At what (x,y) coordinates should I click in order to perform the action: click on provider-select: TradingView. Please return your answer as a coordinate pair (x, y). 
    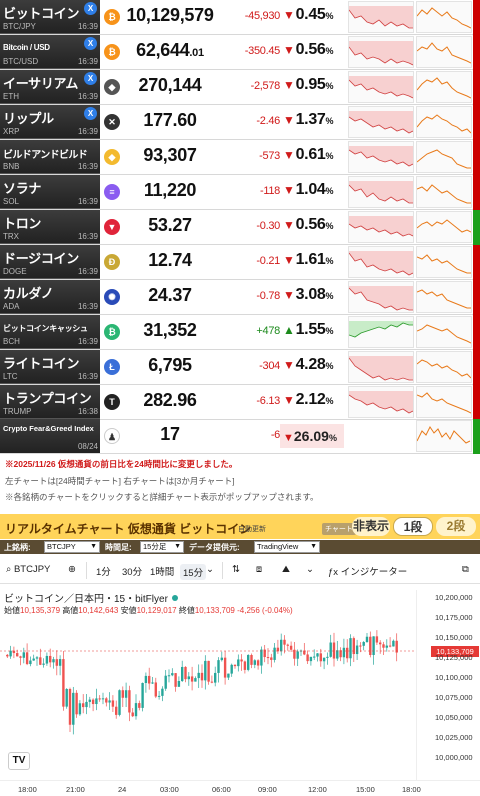
    Looking at the image, I should click on (287, 547).